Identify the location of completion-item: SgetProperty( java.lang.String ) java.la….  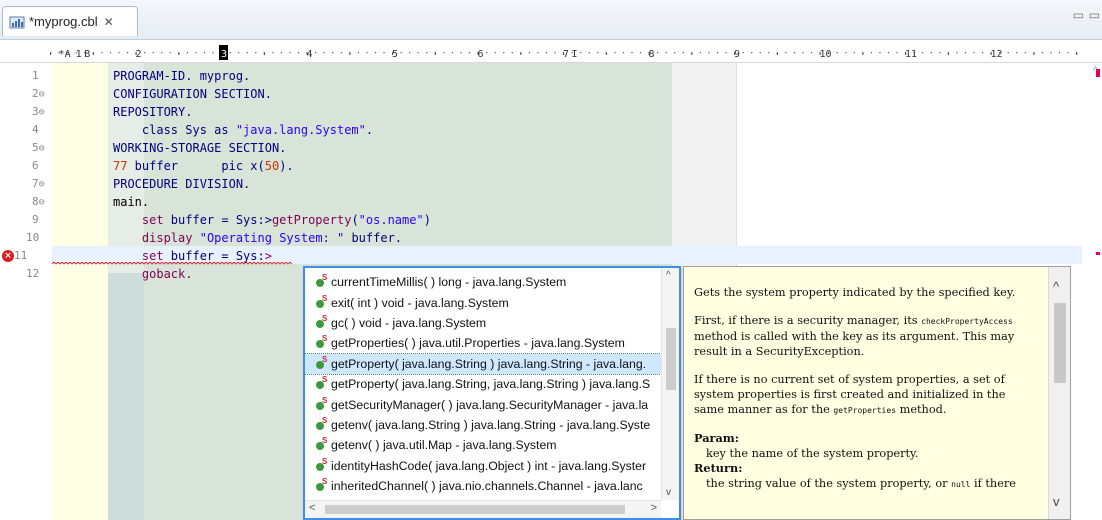
(483, 363).